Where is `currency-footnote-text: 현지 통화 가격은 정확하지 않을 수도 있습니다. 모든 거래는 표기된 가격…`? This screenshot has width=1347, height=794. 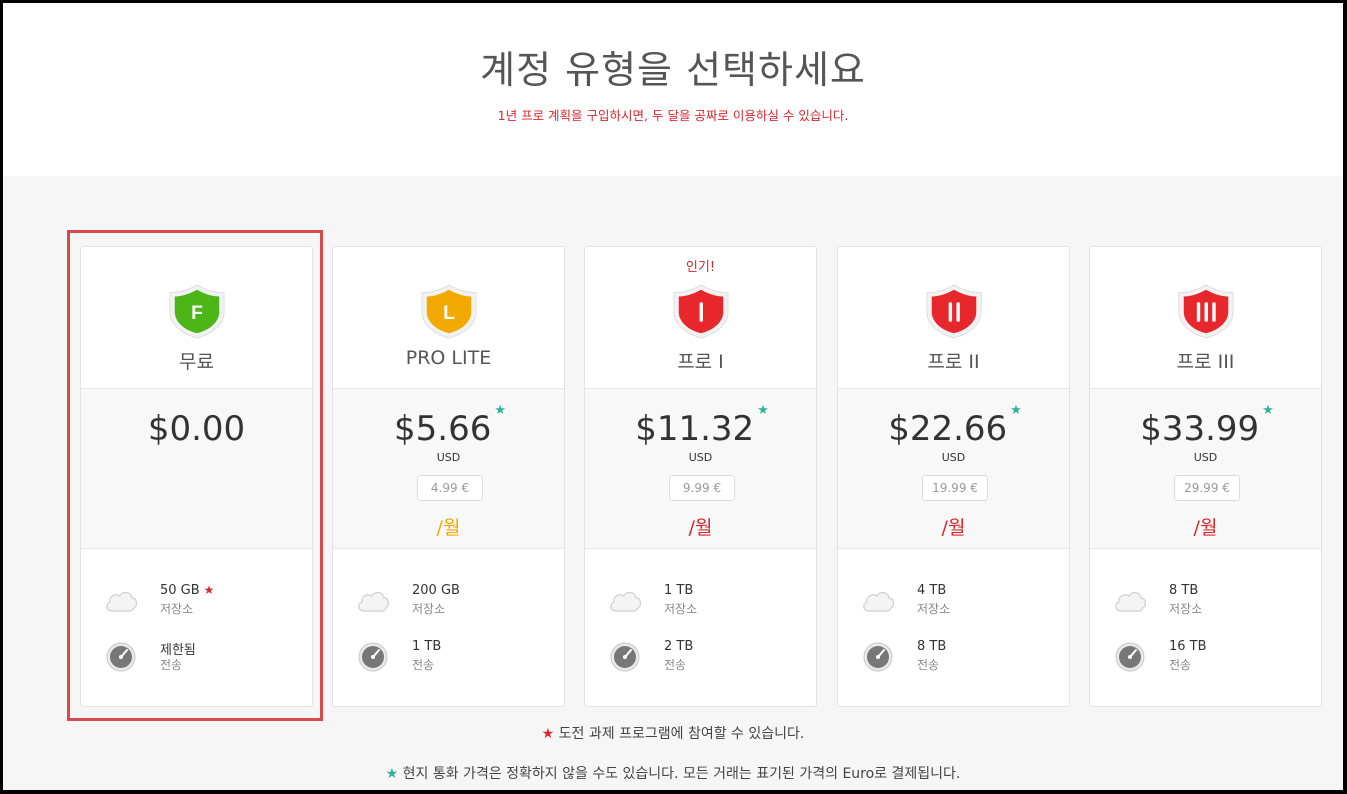
currency-footnote-text: 현지 통화 가격은 정확하지 않을 수도 있습니다. 모든 거래는 표기된 가격… is located at coordinates (681, 774).